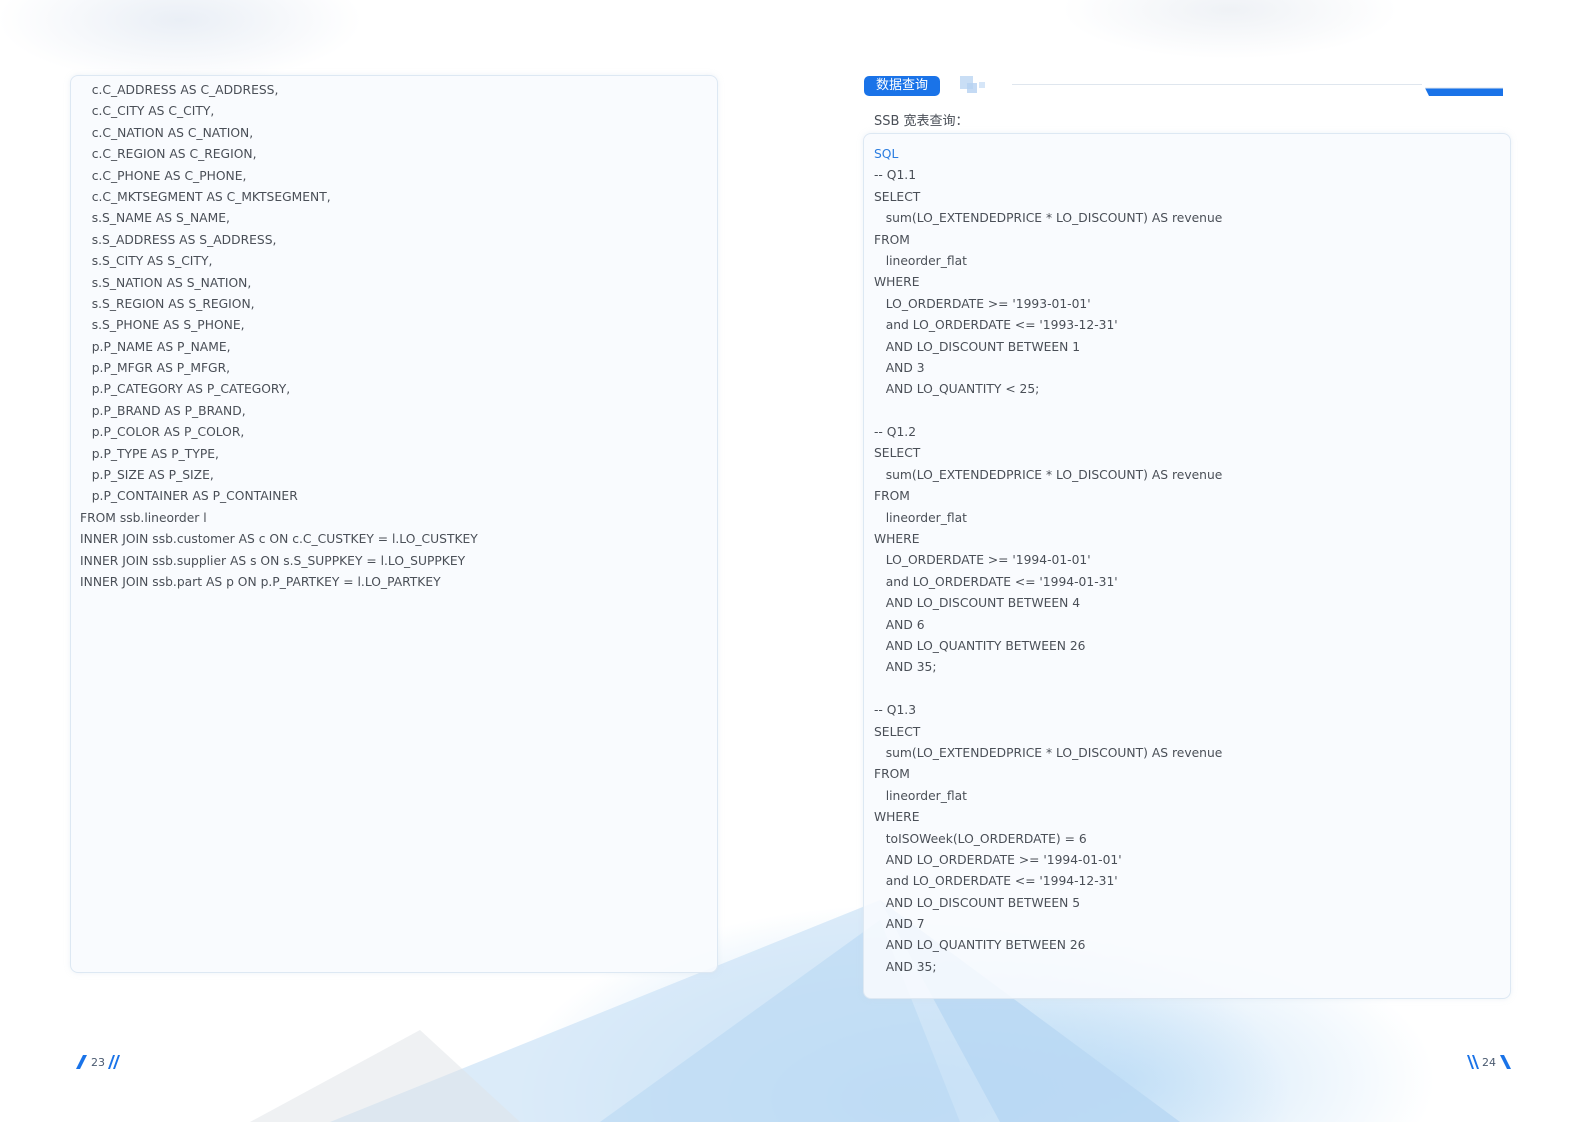 Image resolution: width=1587 pixels, height=1122 pixels. Describe the element at coordinates (1505, 1062) in the screenshot. I see `backslash-icon` at that location.